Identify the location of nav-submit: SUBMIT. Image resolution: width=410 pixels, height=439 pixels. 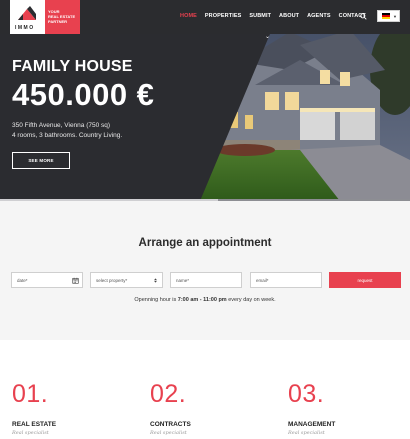
(260, 16).